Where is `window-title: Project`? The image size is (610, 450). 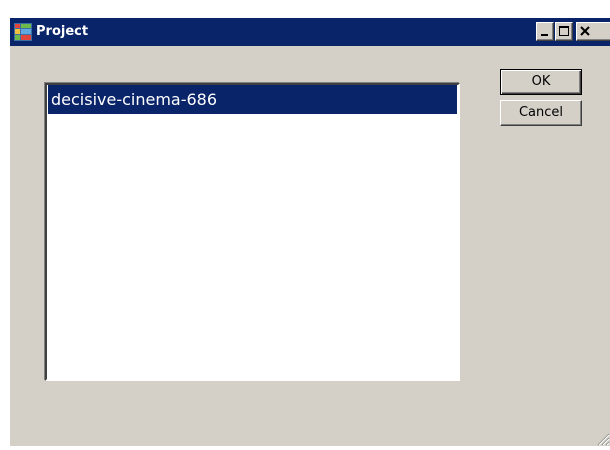 window-title: Project is located at coordinates (62, 31).